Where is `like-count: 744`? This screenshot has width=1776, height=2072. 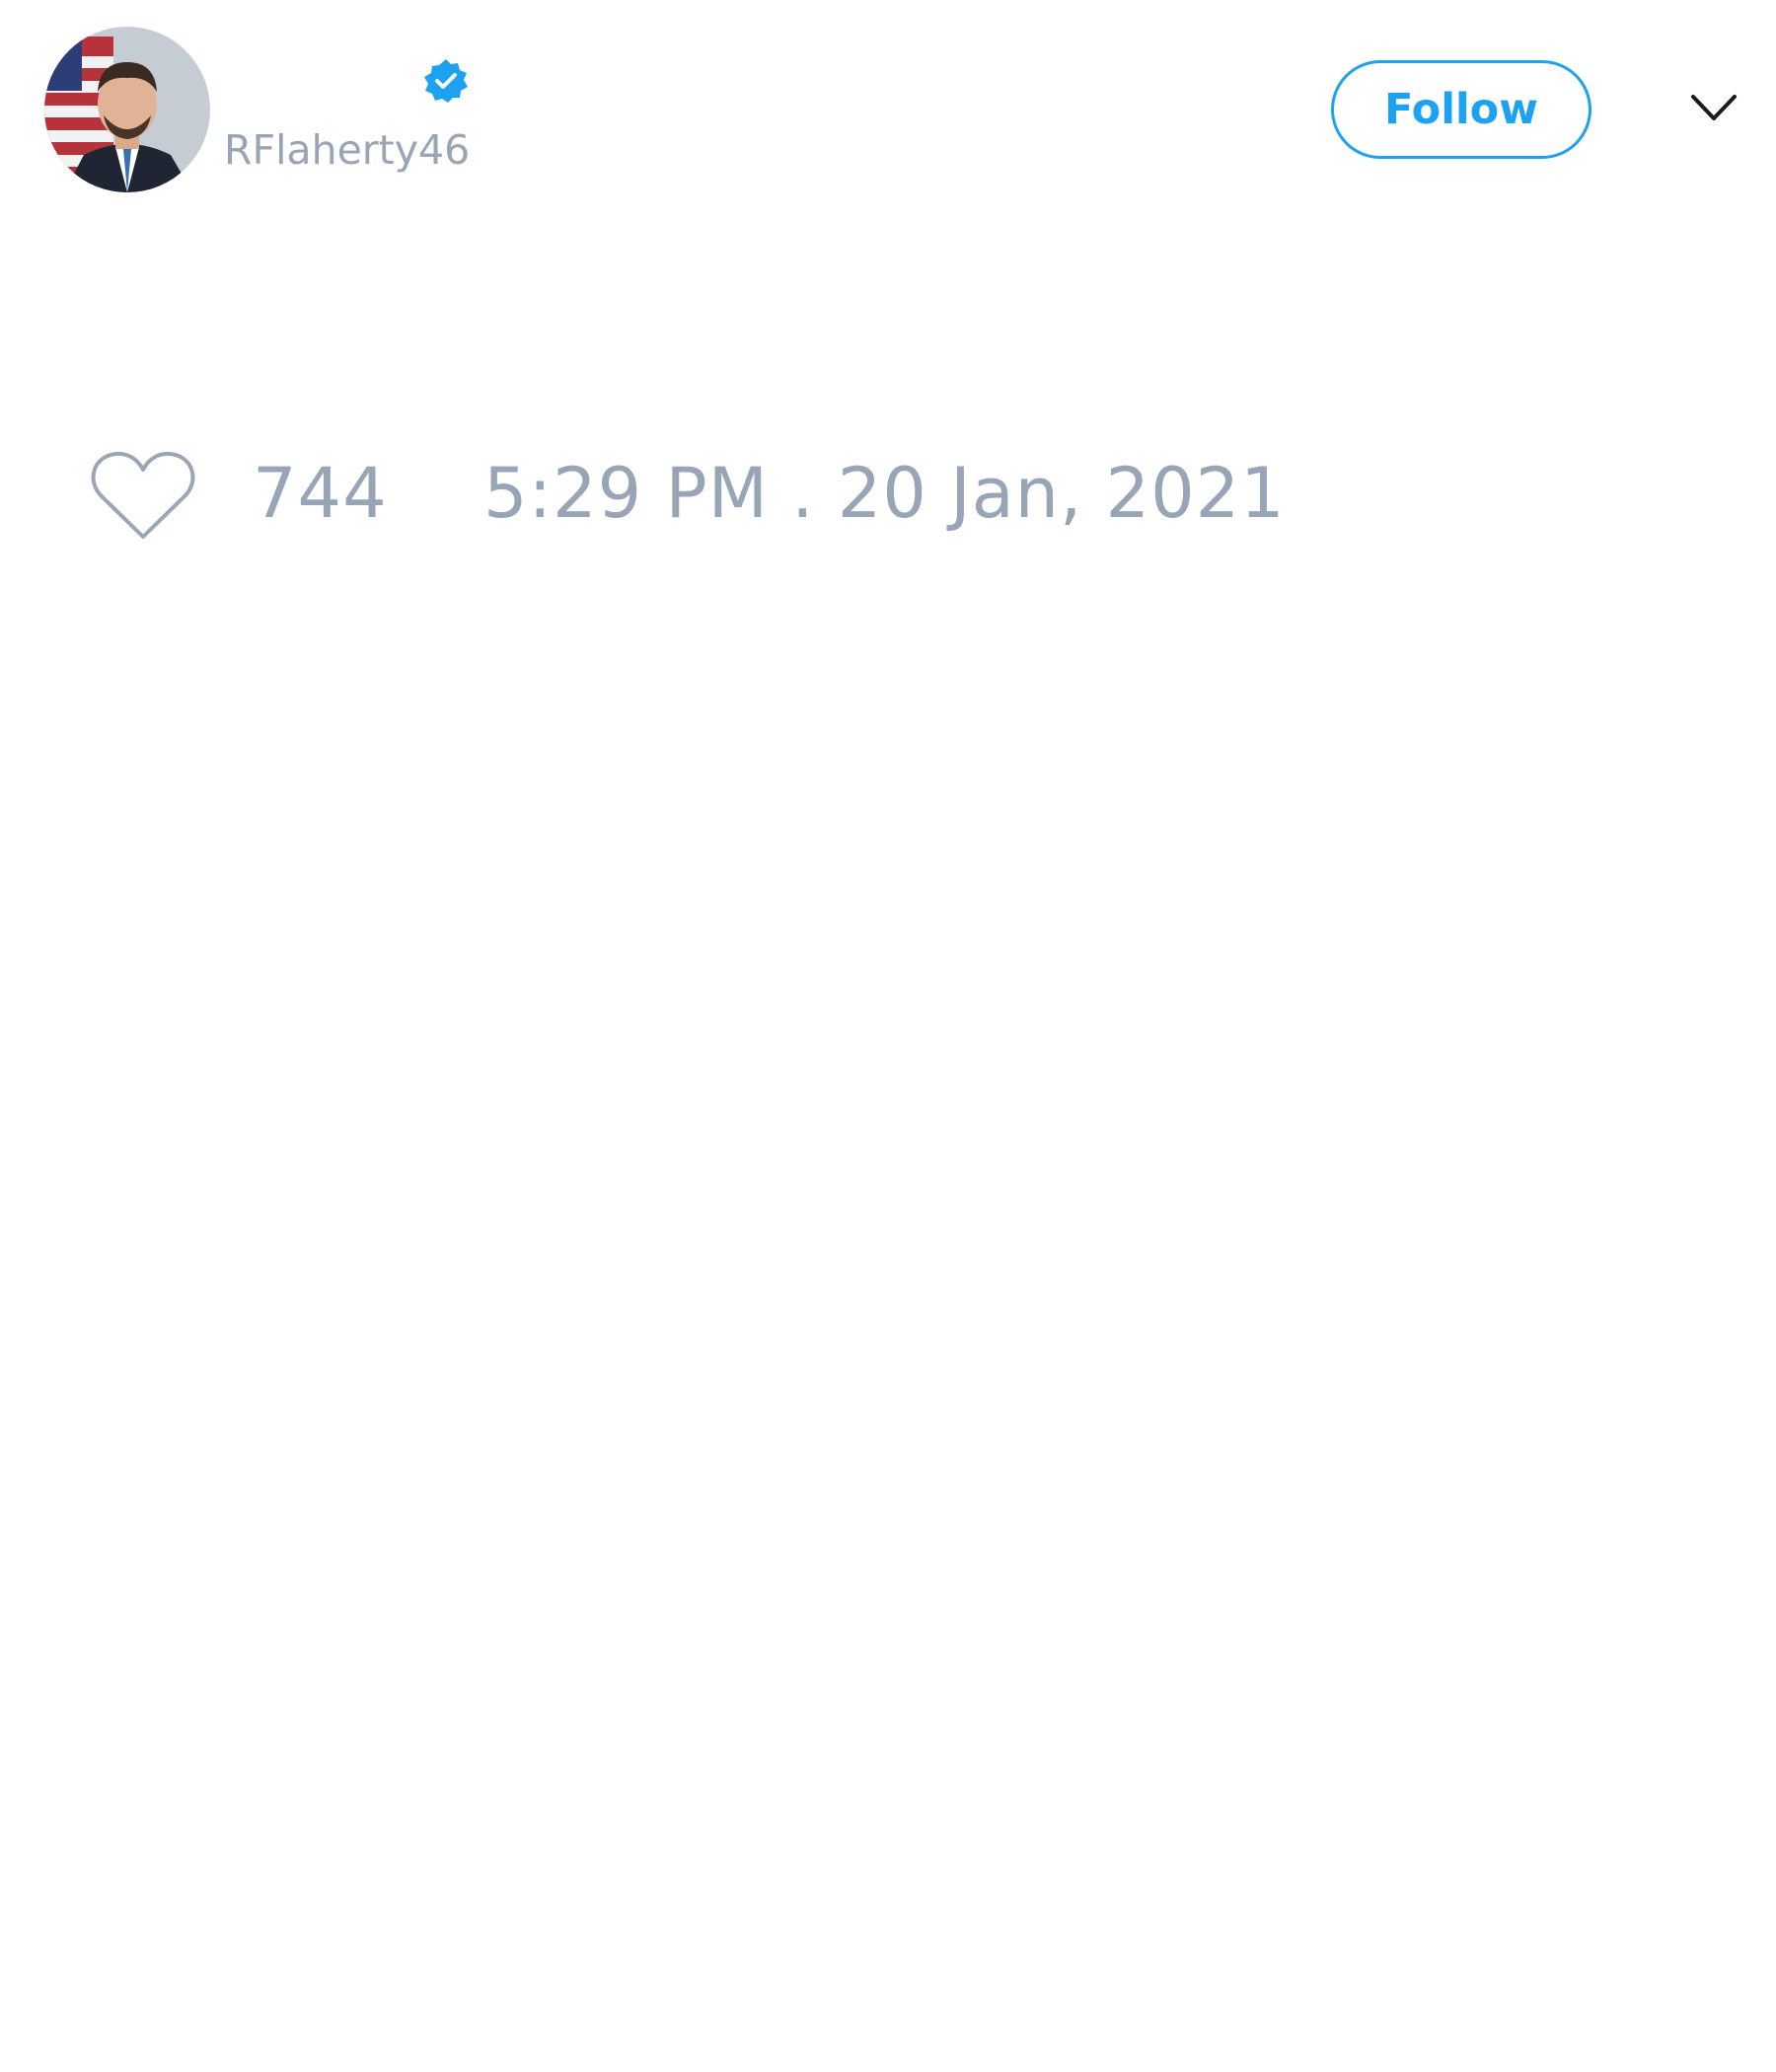
like-count: 744 is located at coordinates (320, 494).